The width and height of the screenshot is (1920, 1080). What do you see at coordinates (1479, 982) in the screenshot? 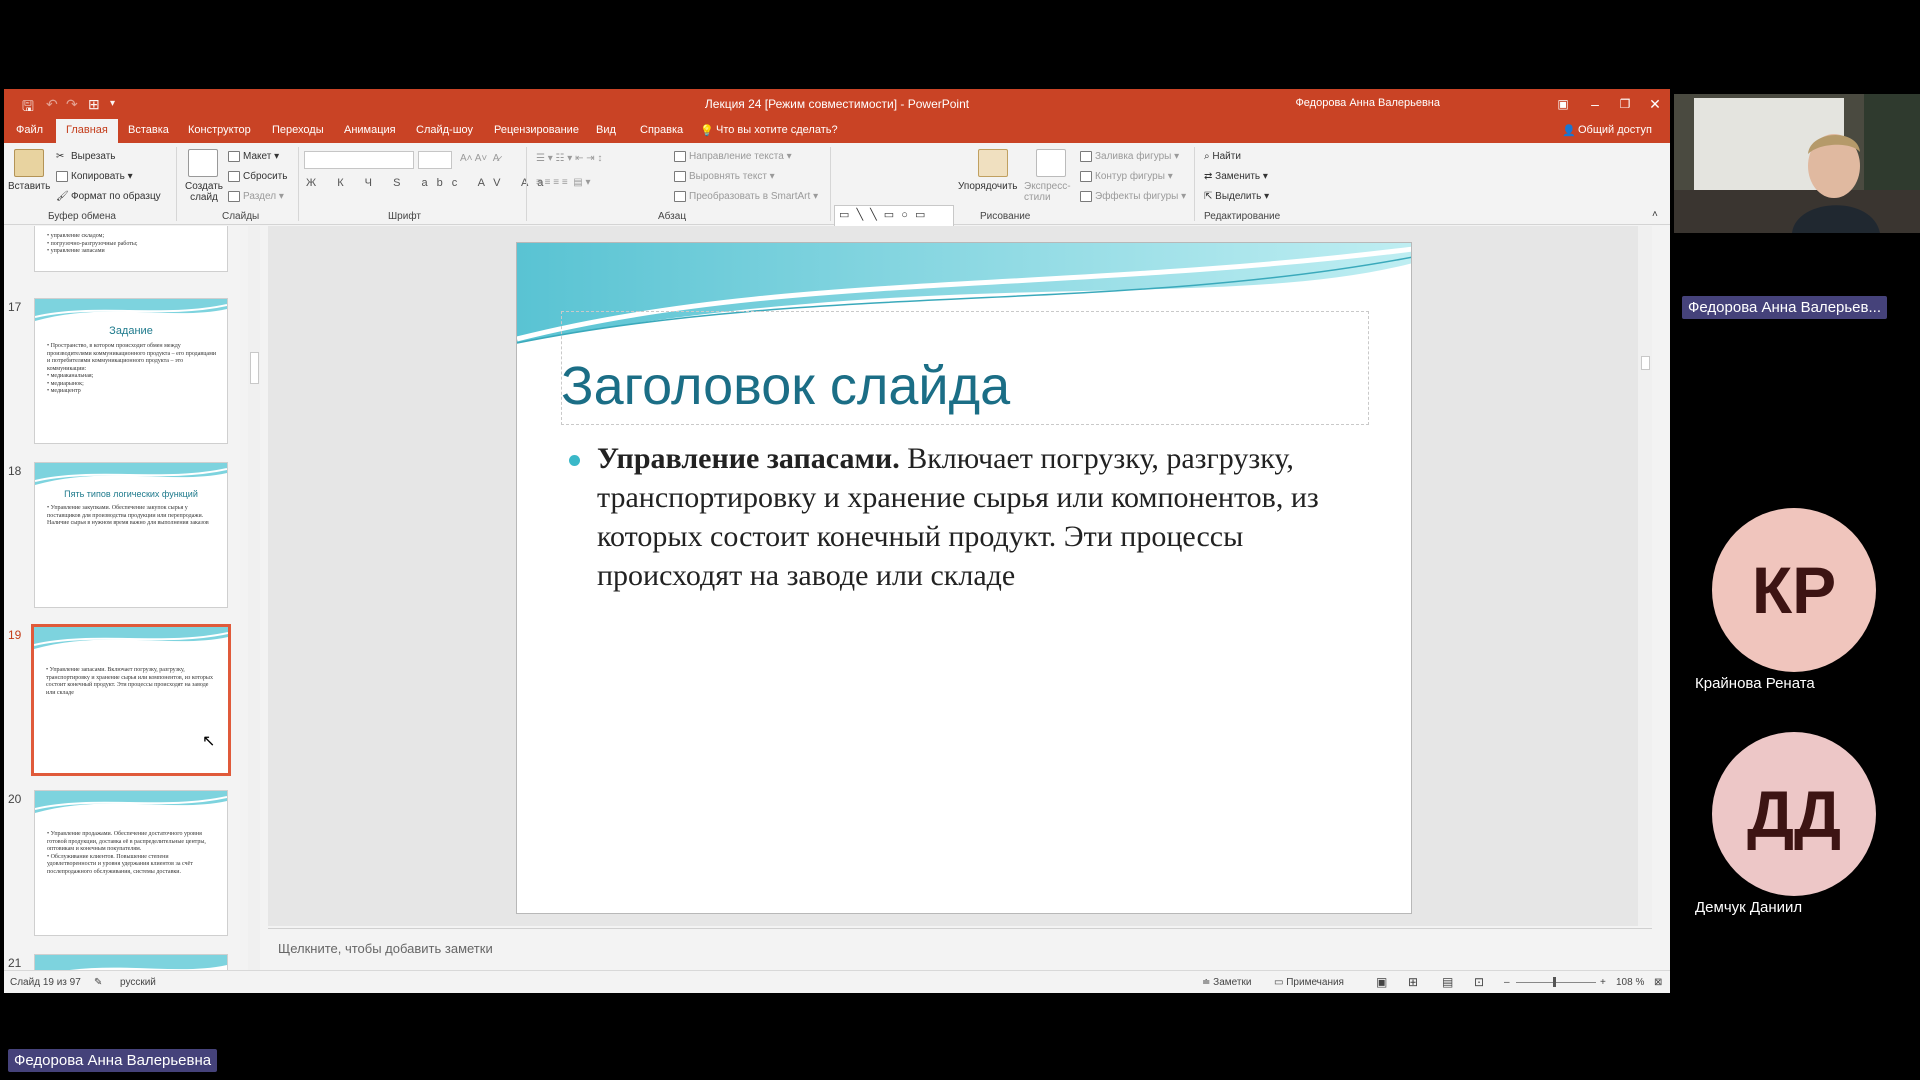
I see `slideshow-view-icon: ⊡` at bounding box center [1479, 982].